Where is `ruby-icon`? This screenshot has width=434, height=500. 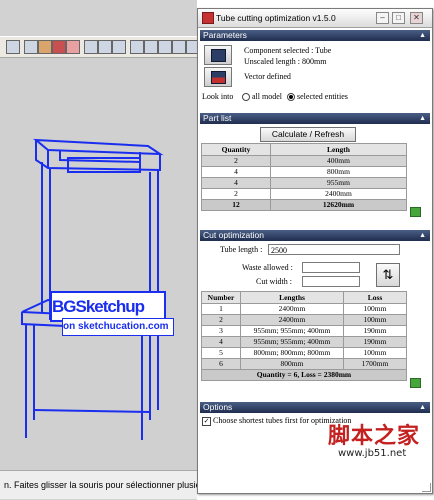 ruby-icon is located at coordinates (208, 18).